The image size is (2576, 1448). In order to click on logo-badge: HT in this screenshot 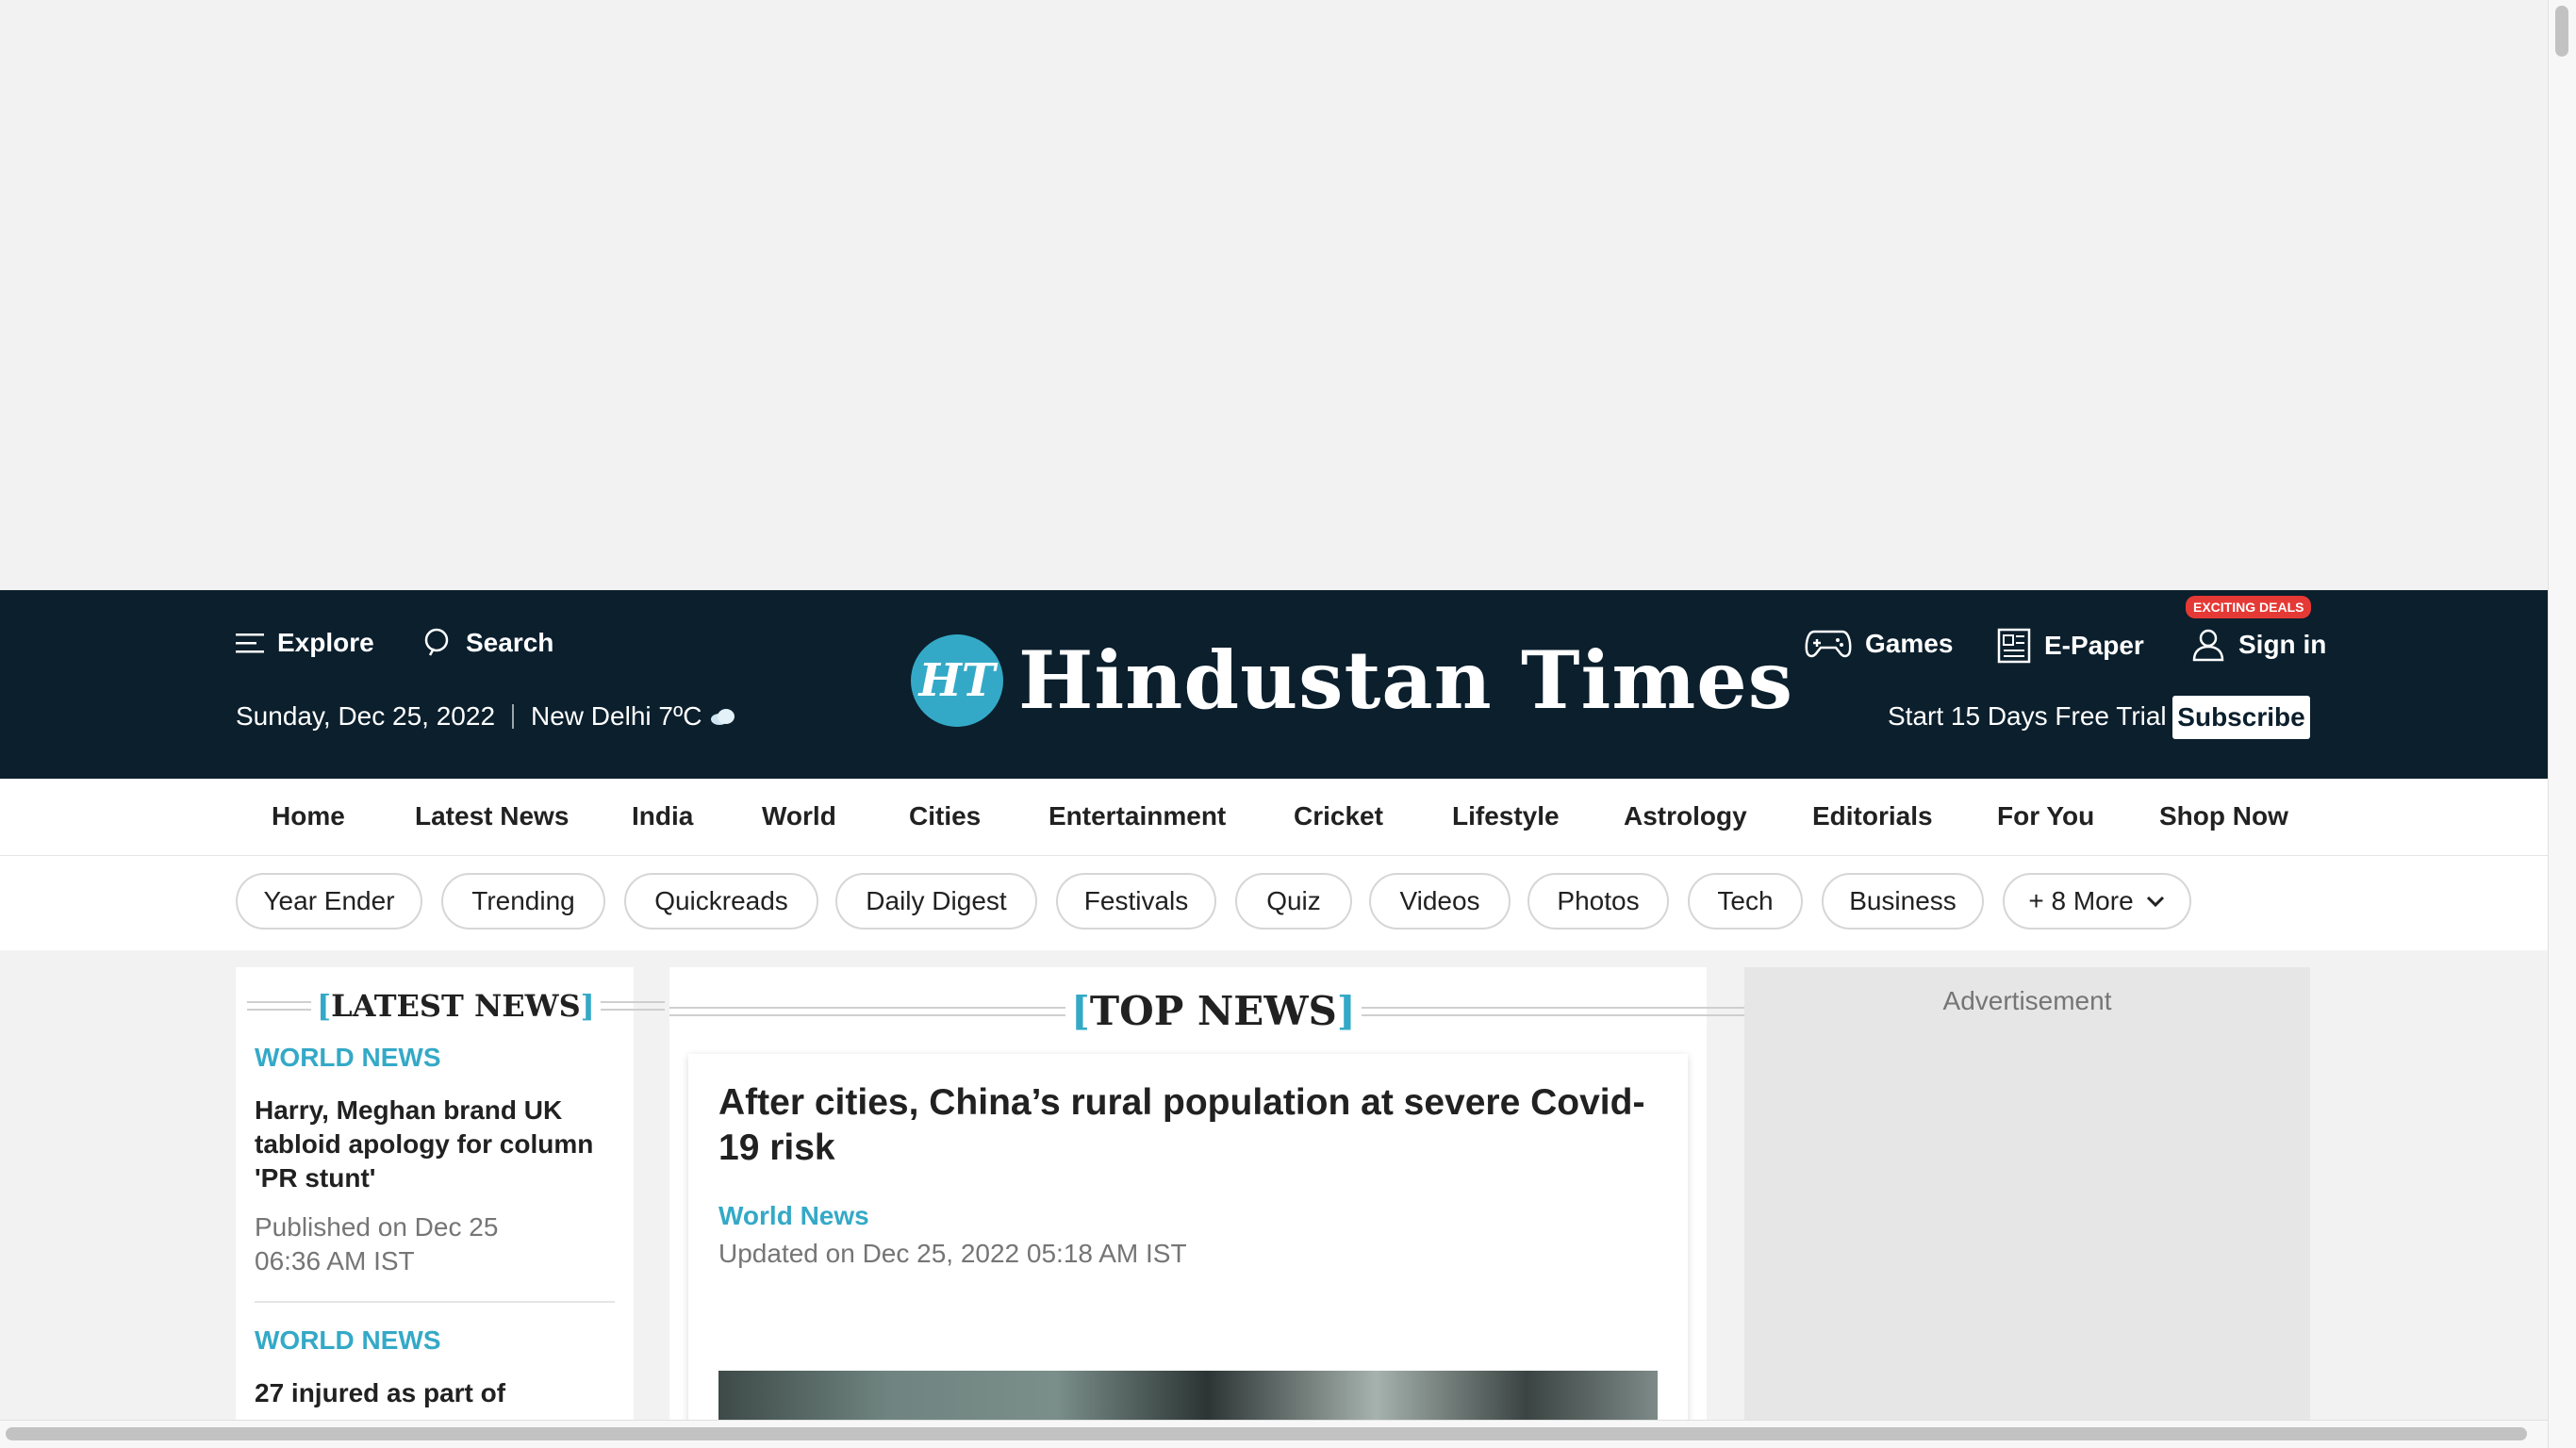, I will do `click(957, 680)`.